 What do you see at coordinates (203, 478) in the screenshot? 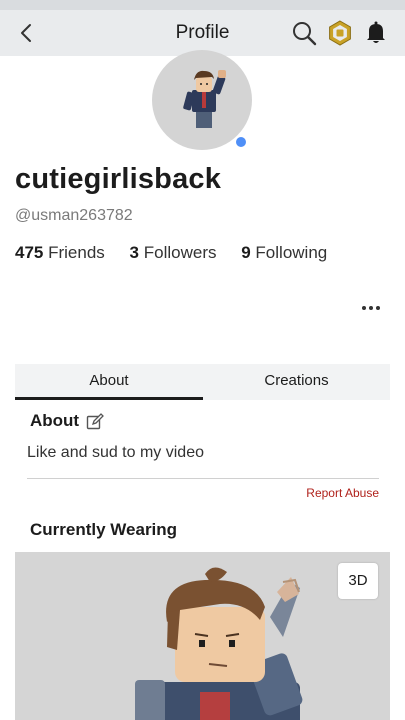
I see `about-divider` at bounding box center [203, 478].